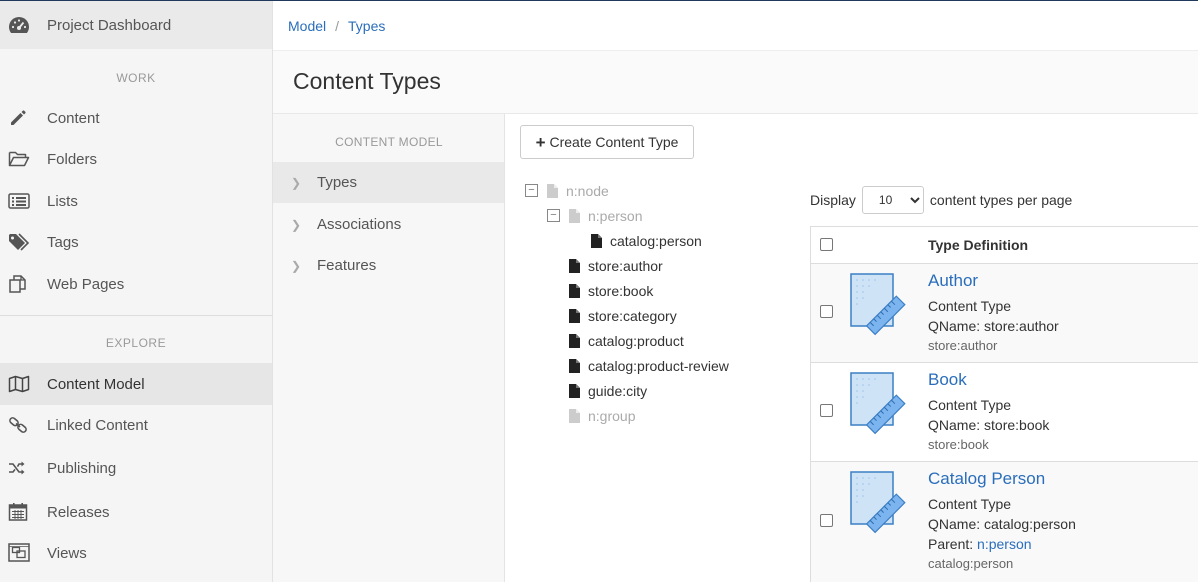  What do you see at coordinates (993, 326) in the screenshot?
I see `type-qname: QName: store:author` at bounding box center [993, 326].